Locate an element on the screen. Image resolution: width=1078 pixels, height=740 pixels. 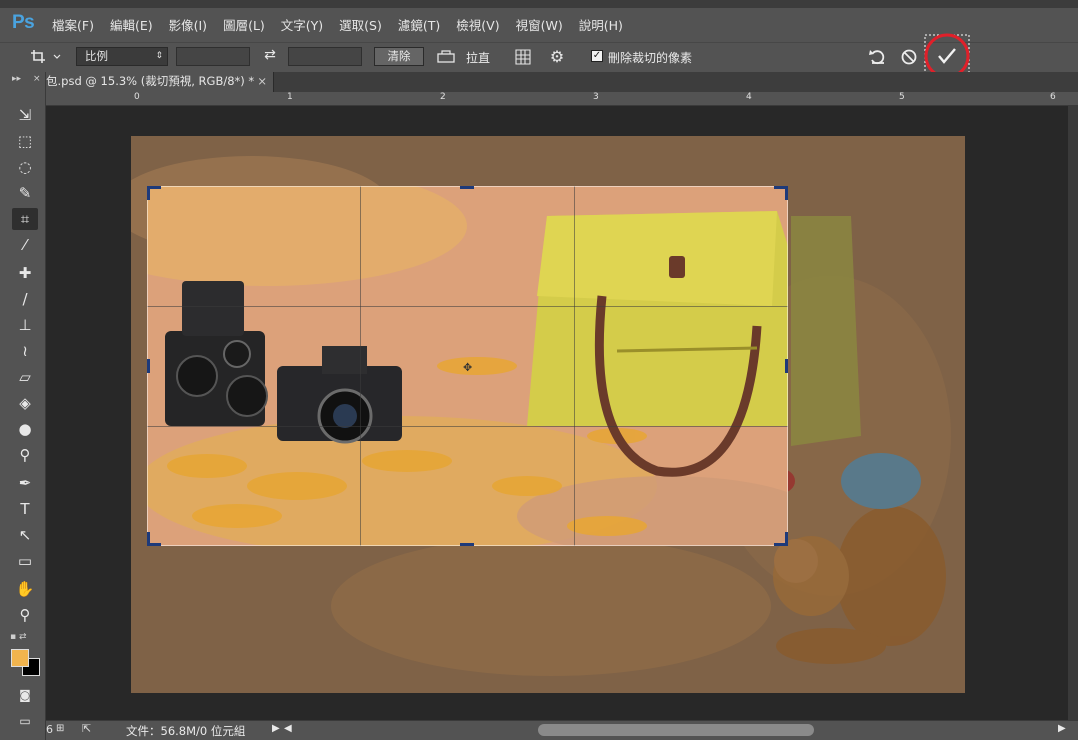
menu-type: 文字(Y) is located at coordinates (302, 24).